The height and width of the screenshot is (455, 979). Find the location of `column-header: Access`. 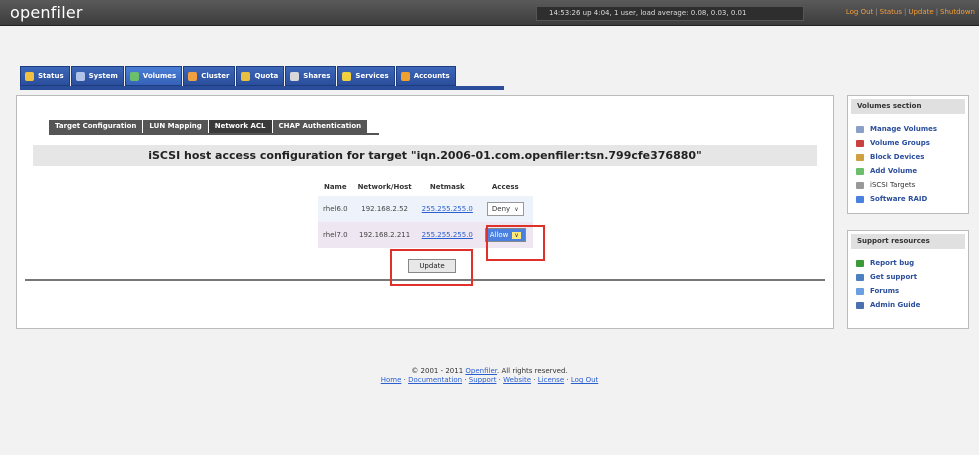

column-header: Access is located at coordinates (505, 187).